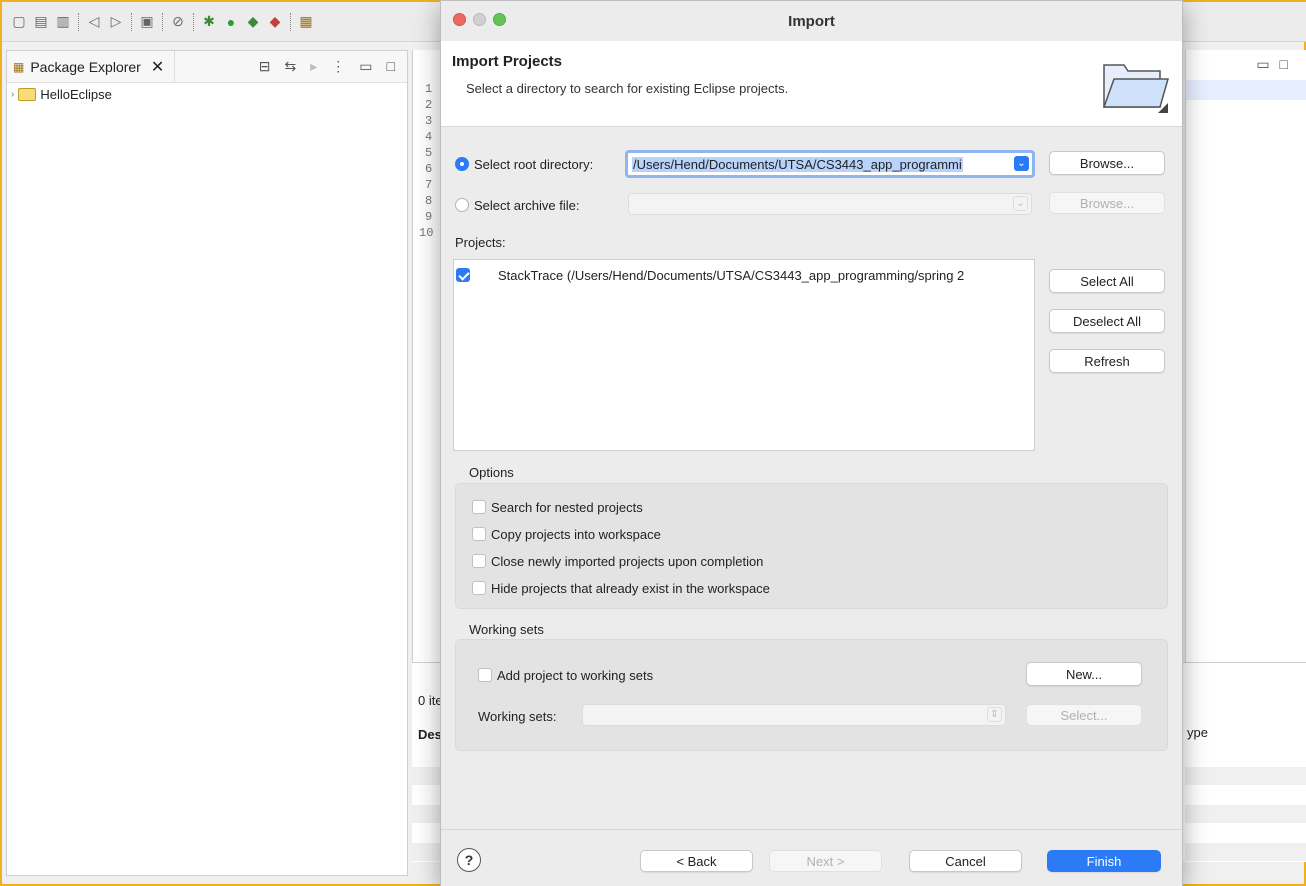 This screenshot has width=1306, height=886. Describe the element at coordinates (63, 22) in the screenshot. I see `save-all-icon: ▥` at that location.